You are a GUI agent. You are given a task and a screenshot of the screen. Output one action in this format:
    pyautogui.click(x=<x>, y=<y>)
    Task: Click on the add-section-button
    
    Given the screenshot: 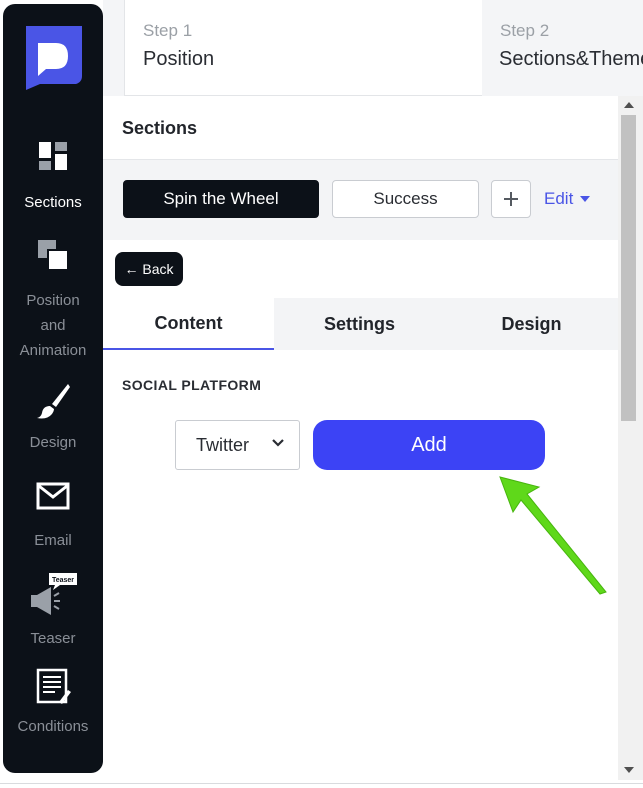 What is the action you would take?
    pyautogui.click(x=511, y=199)
    